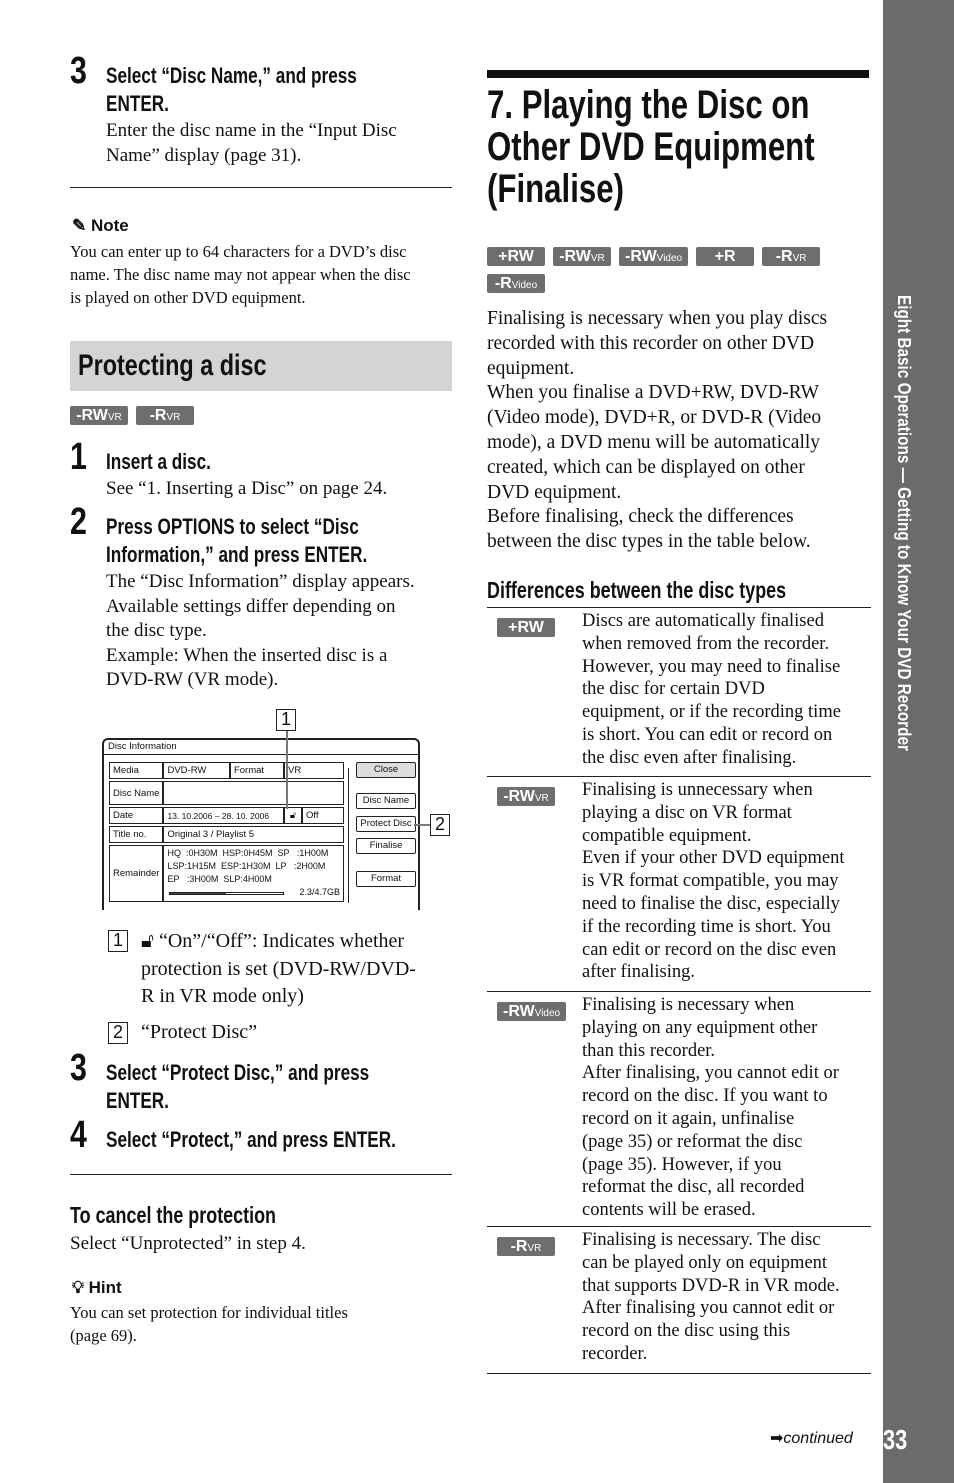  What do you see at coordinates (654, 256) in the screenshot?
I see `badge: -RWVideo` at bounding box center [654, 256].